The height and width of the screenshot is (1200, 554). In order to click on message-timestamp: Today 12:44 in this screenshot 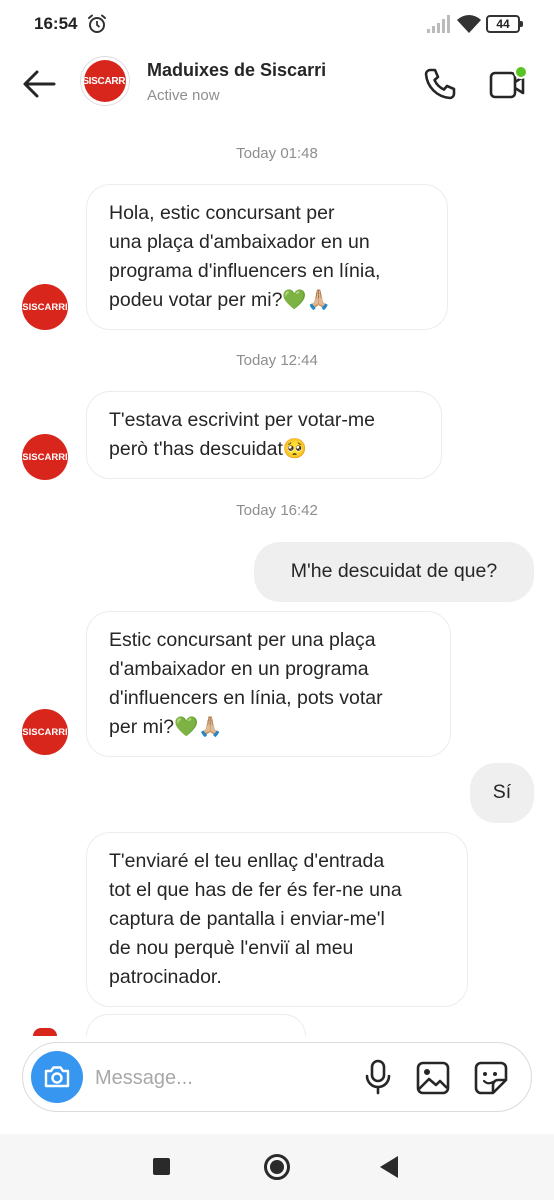, I will do `click(277, 360)`.